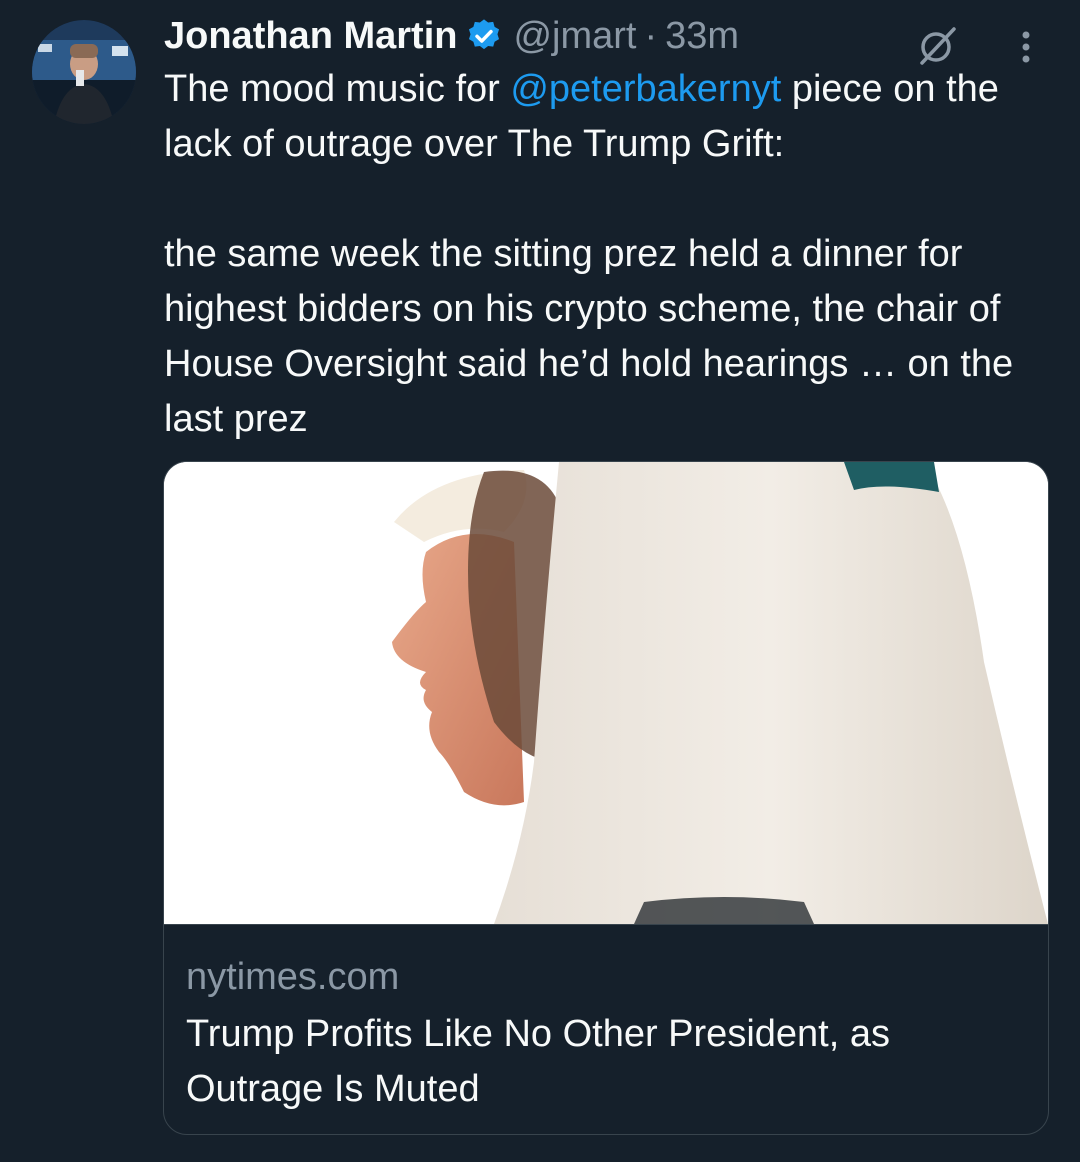  I want to click on card-domain: nytimes.com, so click(293, 977).